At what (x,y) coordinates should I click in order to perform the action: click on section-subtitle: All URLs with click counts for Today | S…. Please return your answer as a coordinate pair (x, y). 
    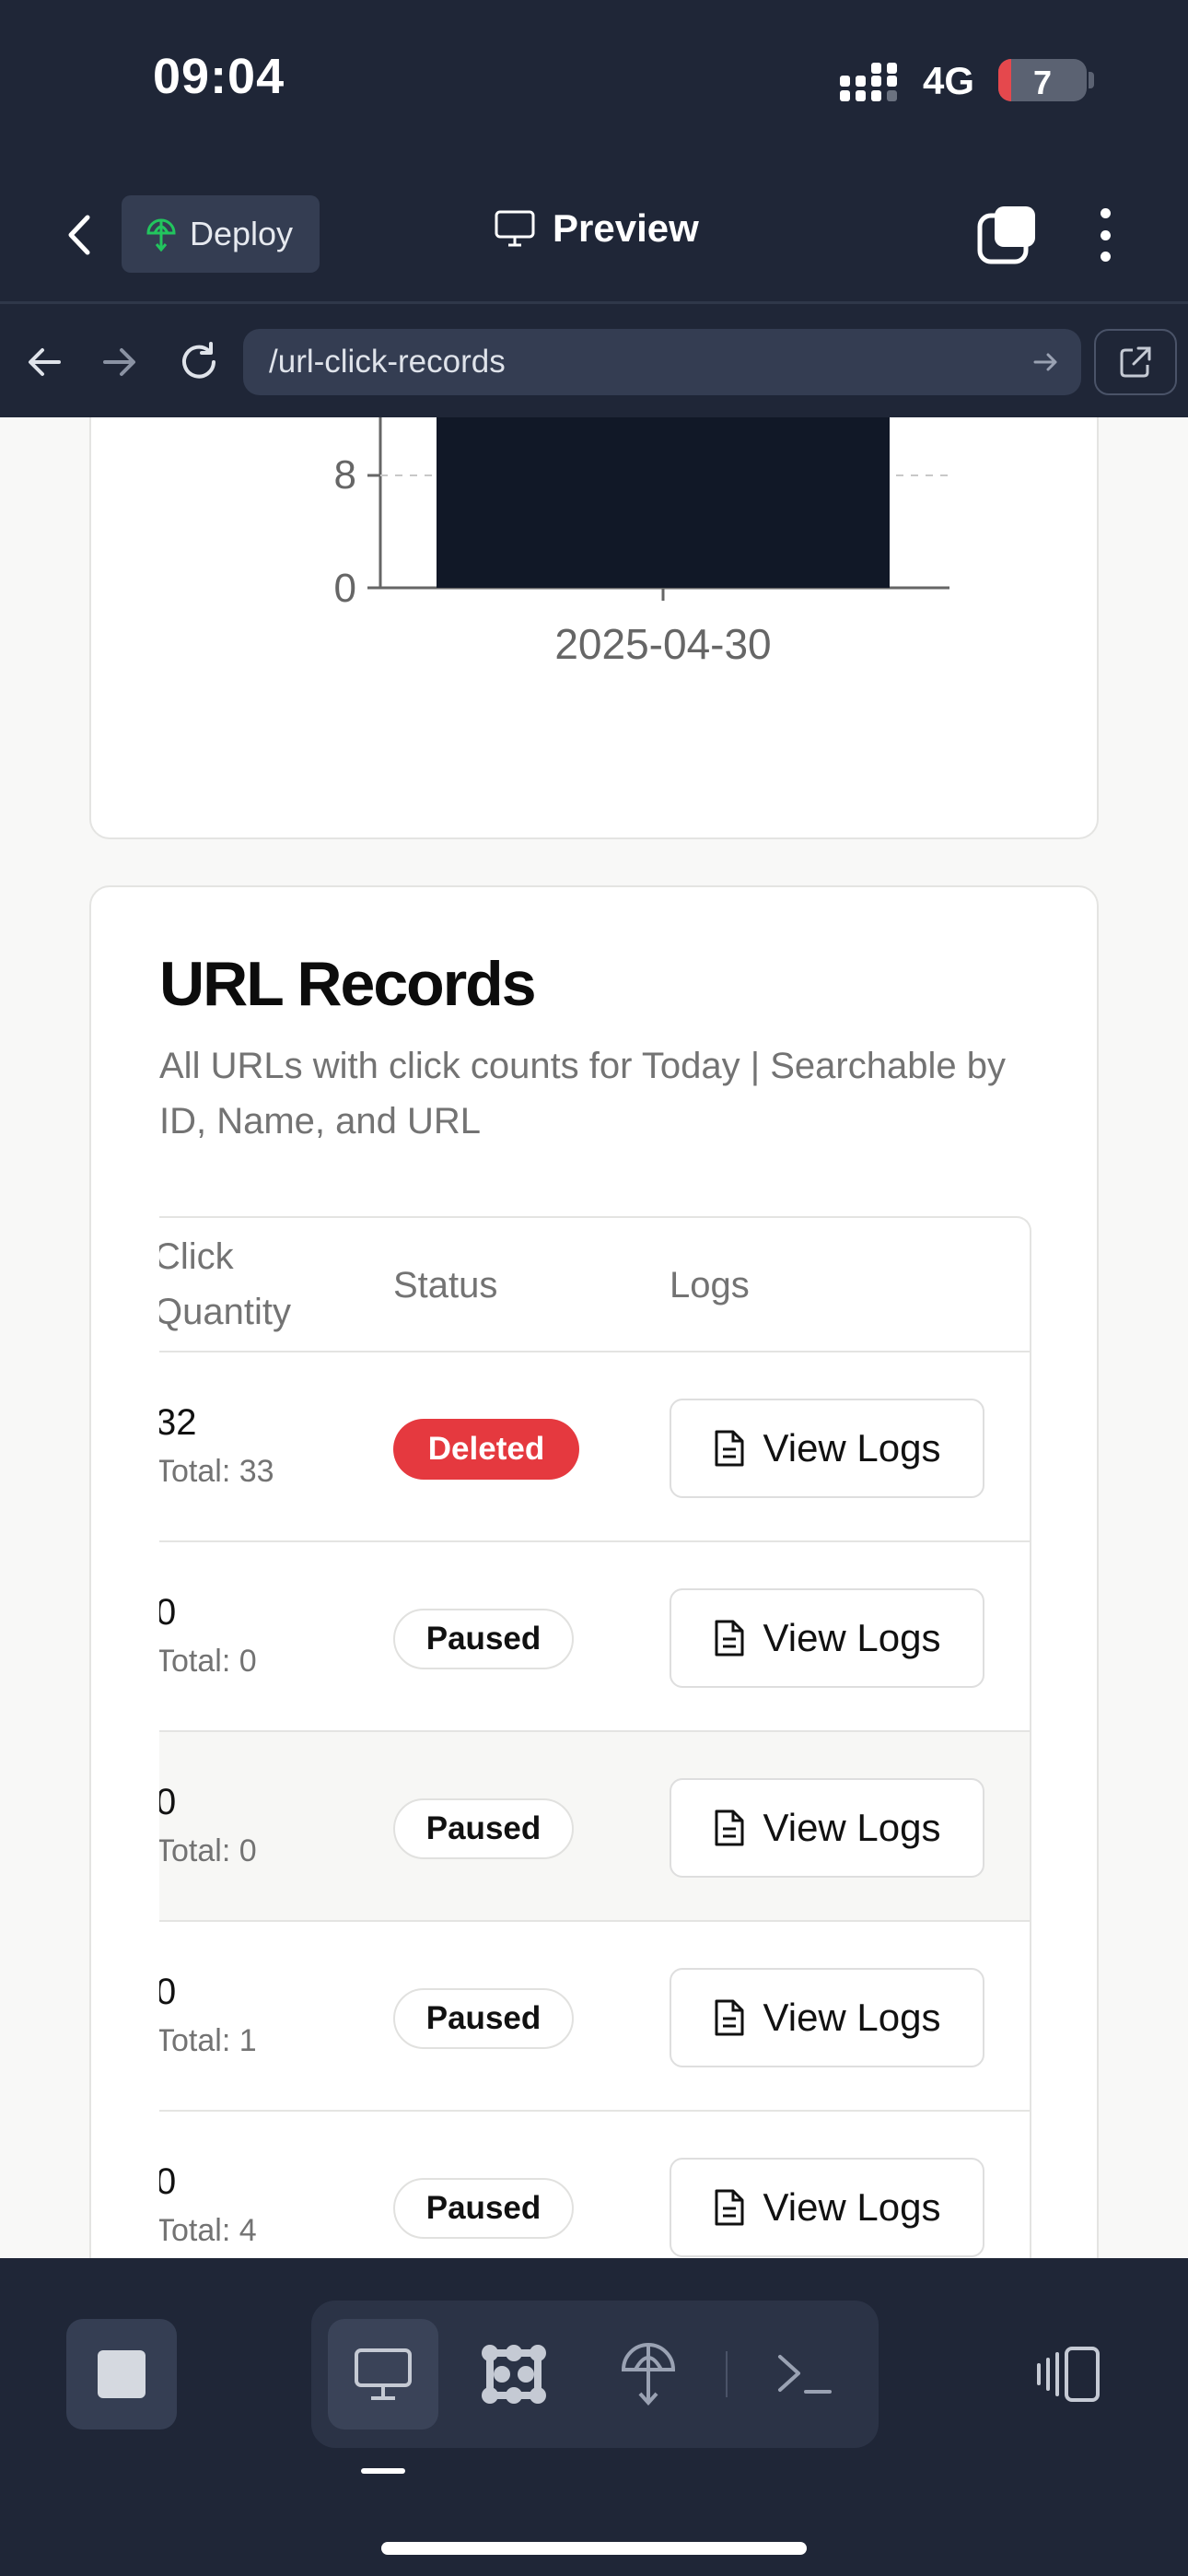
    Looking at the image, I should click on (582, 1094).